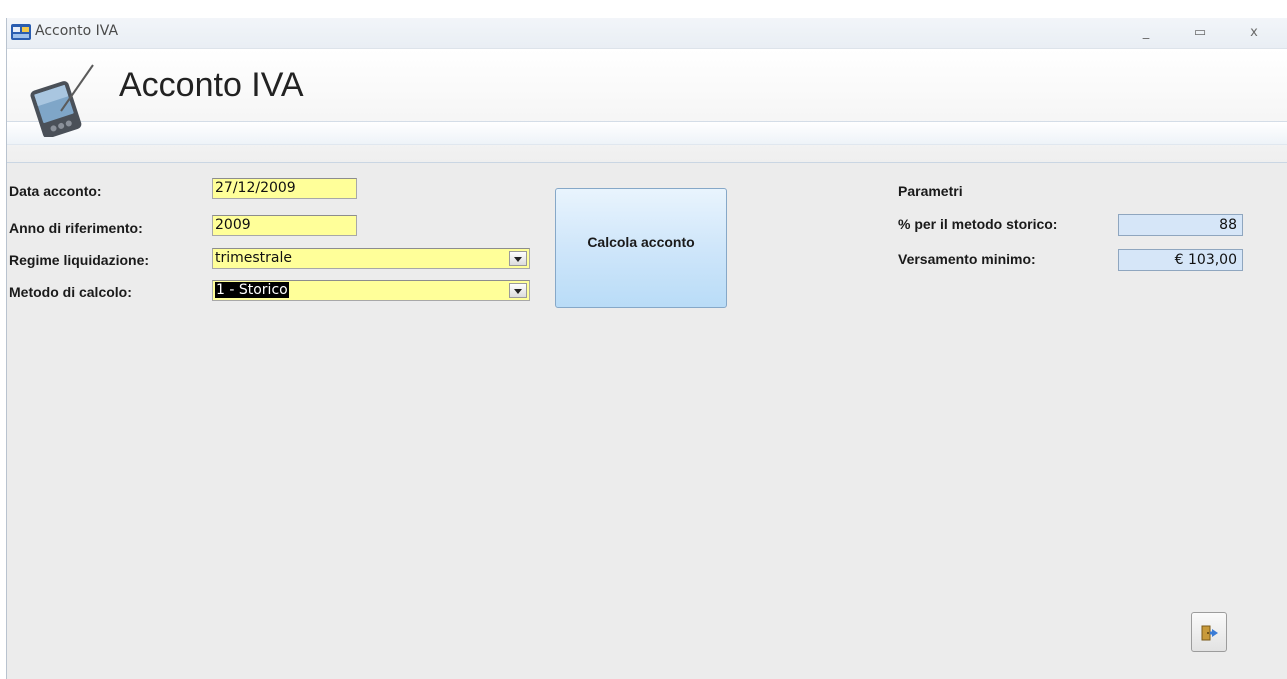 This screenshot has height=679, width=1287. I want to click on maximize-button: ▭, so click(1200, 33).